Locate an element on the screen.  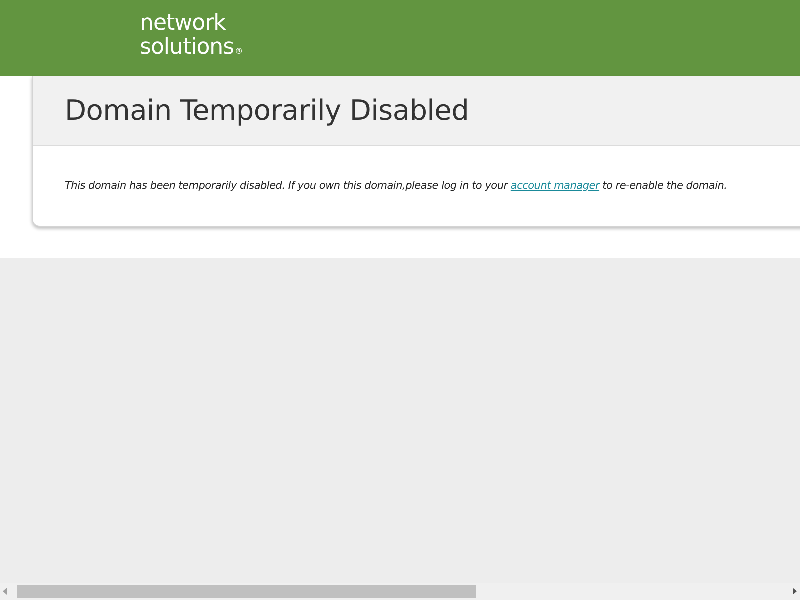
scrollbar-thumb is located at coordinates (246, 591).